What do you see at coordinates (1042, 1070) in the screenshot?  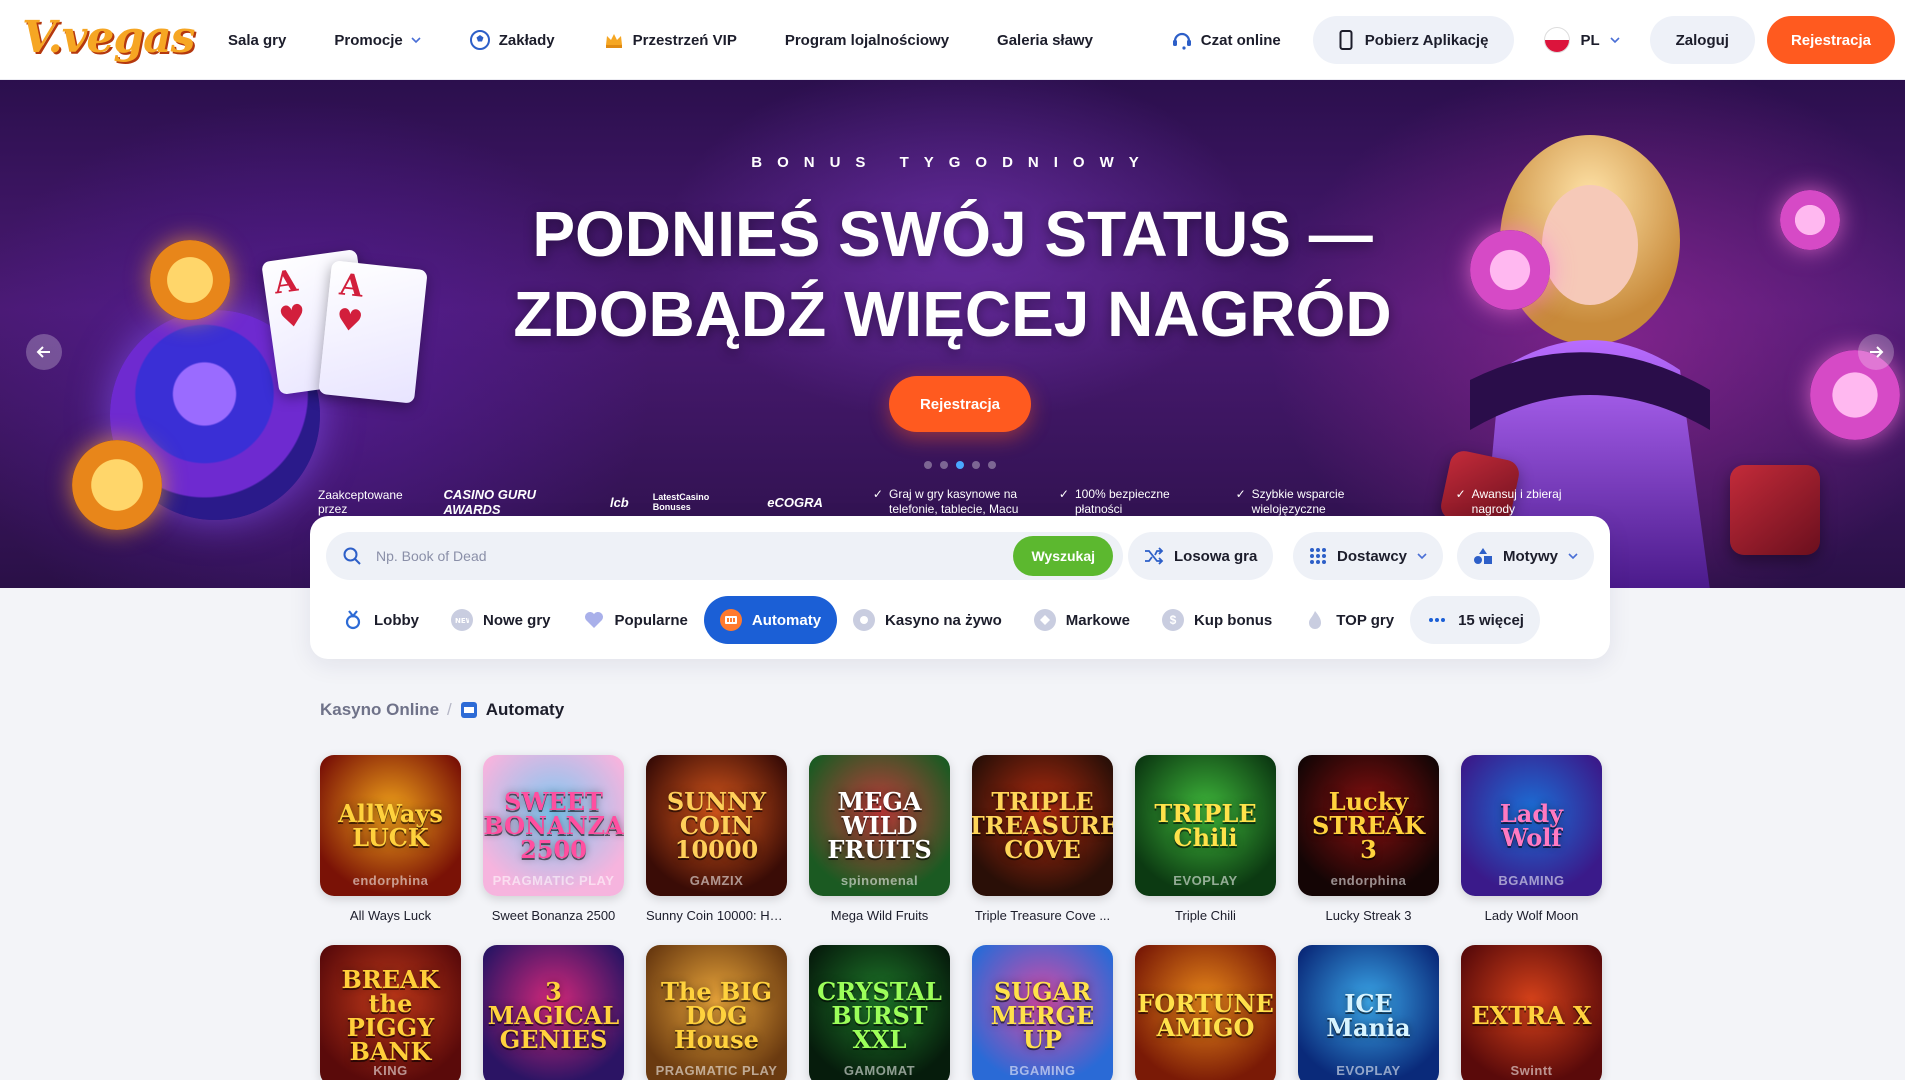 I see `game-provider: BGAMING` at bounding box center [1042, 1070].